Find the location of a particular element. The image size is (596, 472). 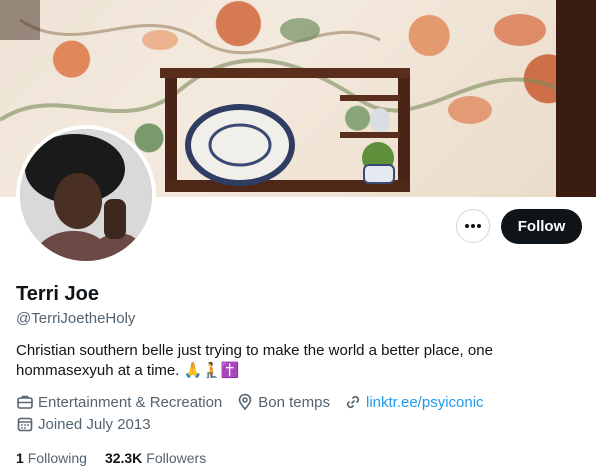

joined-item: Joined July 2013 is located at coordinates (83, 424).